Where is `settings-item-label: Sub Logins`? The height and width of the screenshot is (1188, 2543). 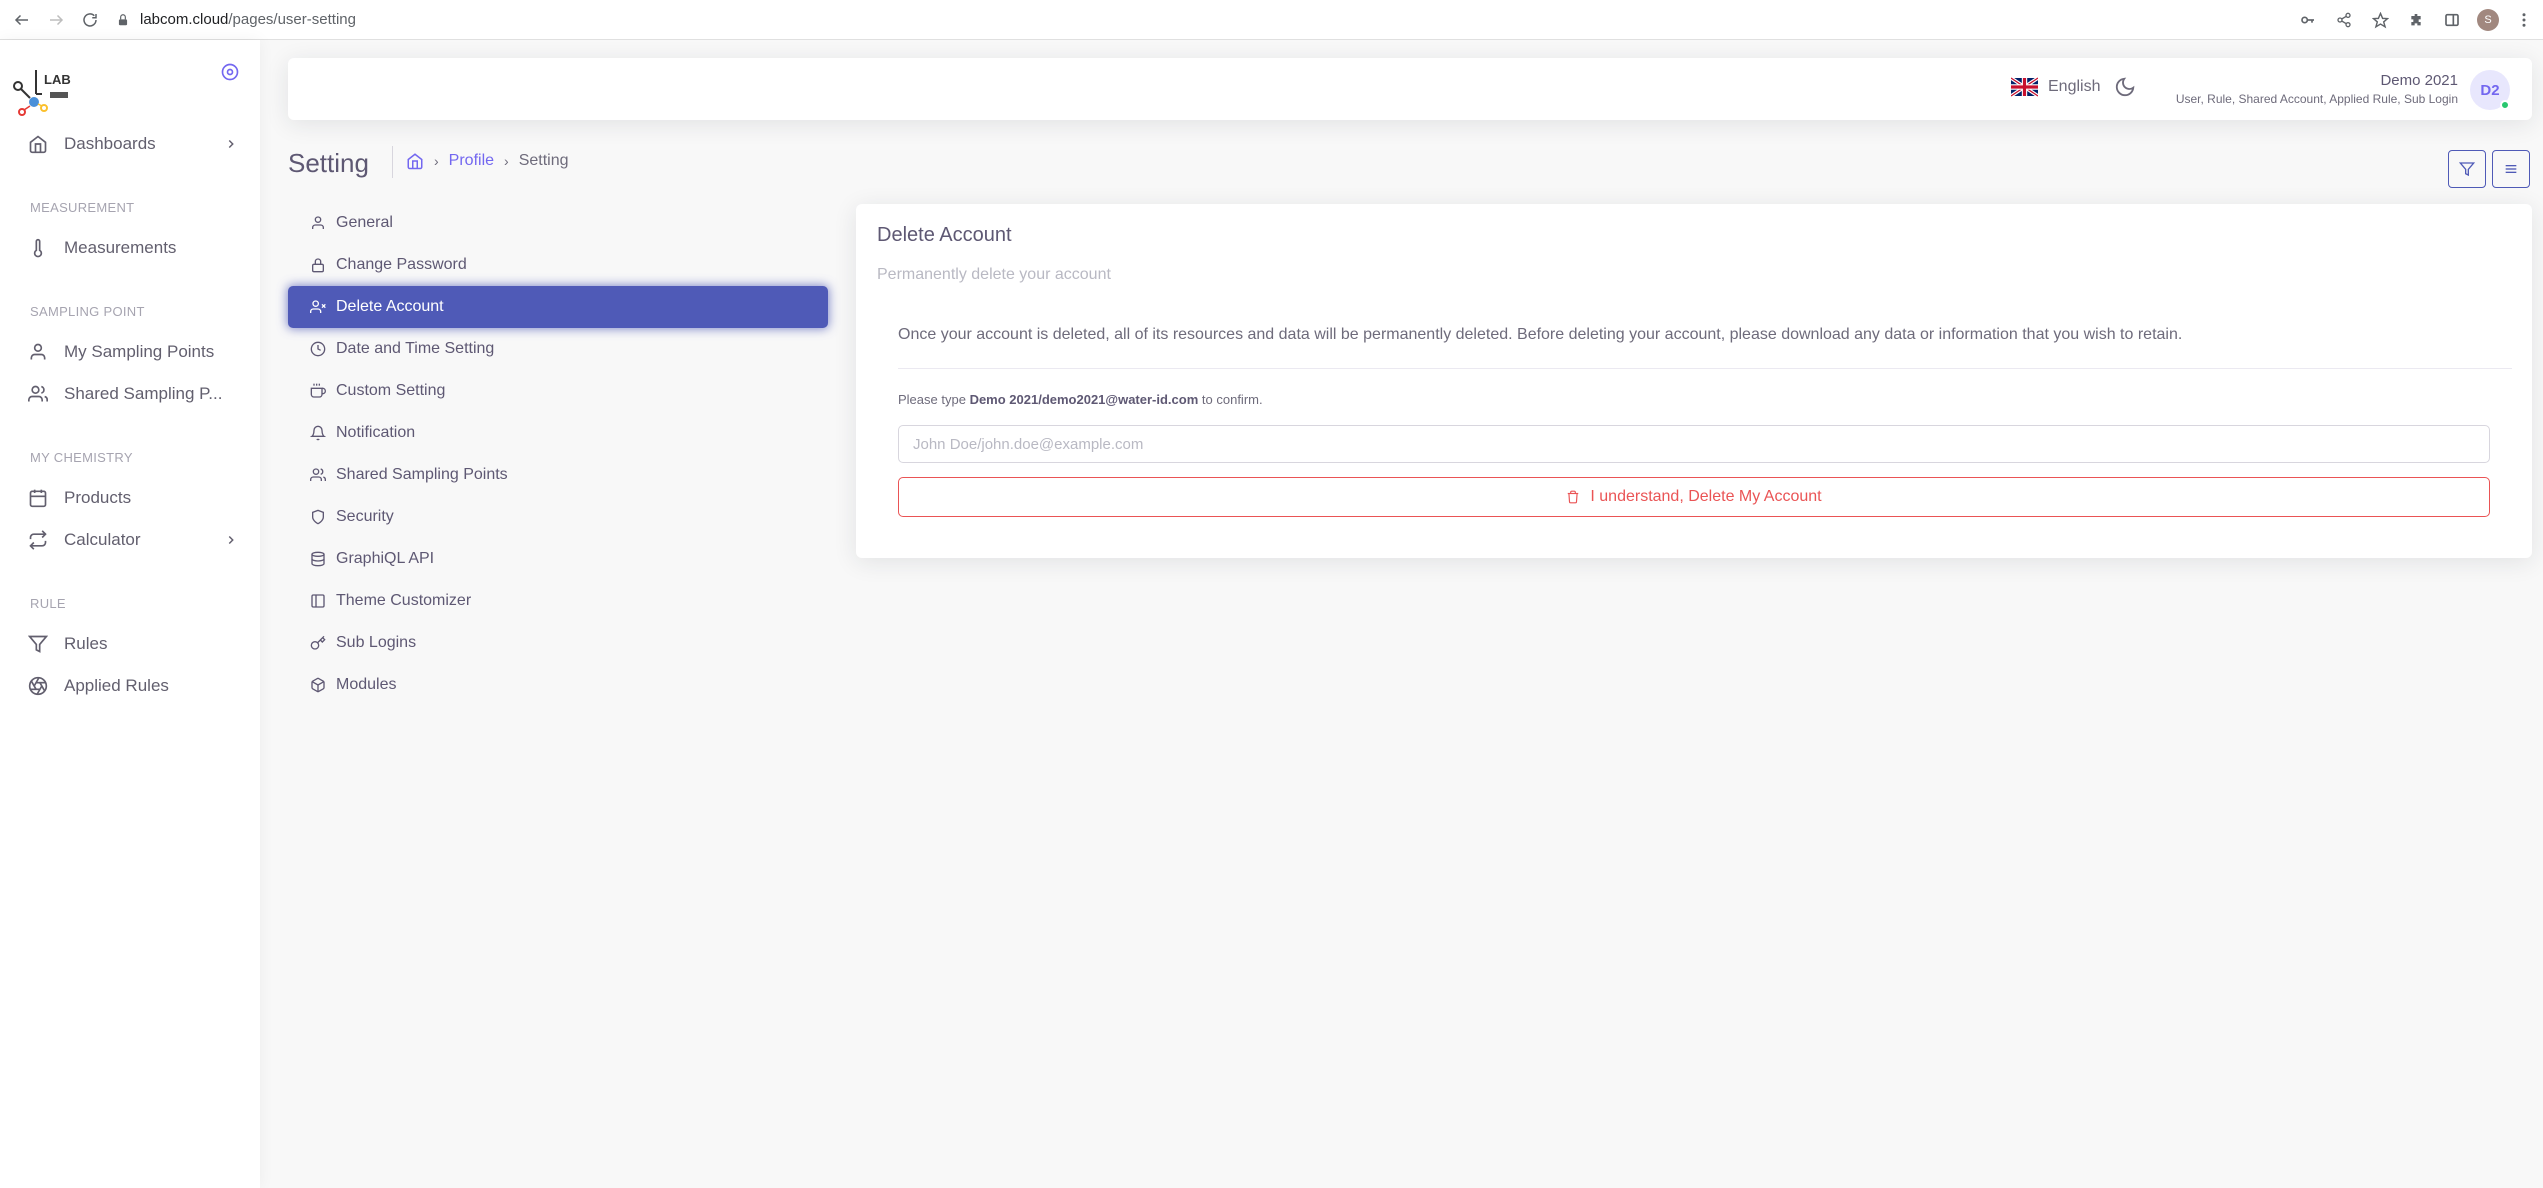
settings-item-label: Sub Logins is located at coordinates (376, 642).